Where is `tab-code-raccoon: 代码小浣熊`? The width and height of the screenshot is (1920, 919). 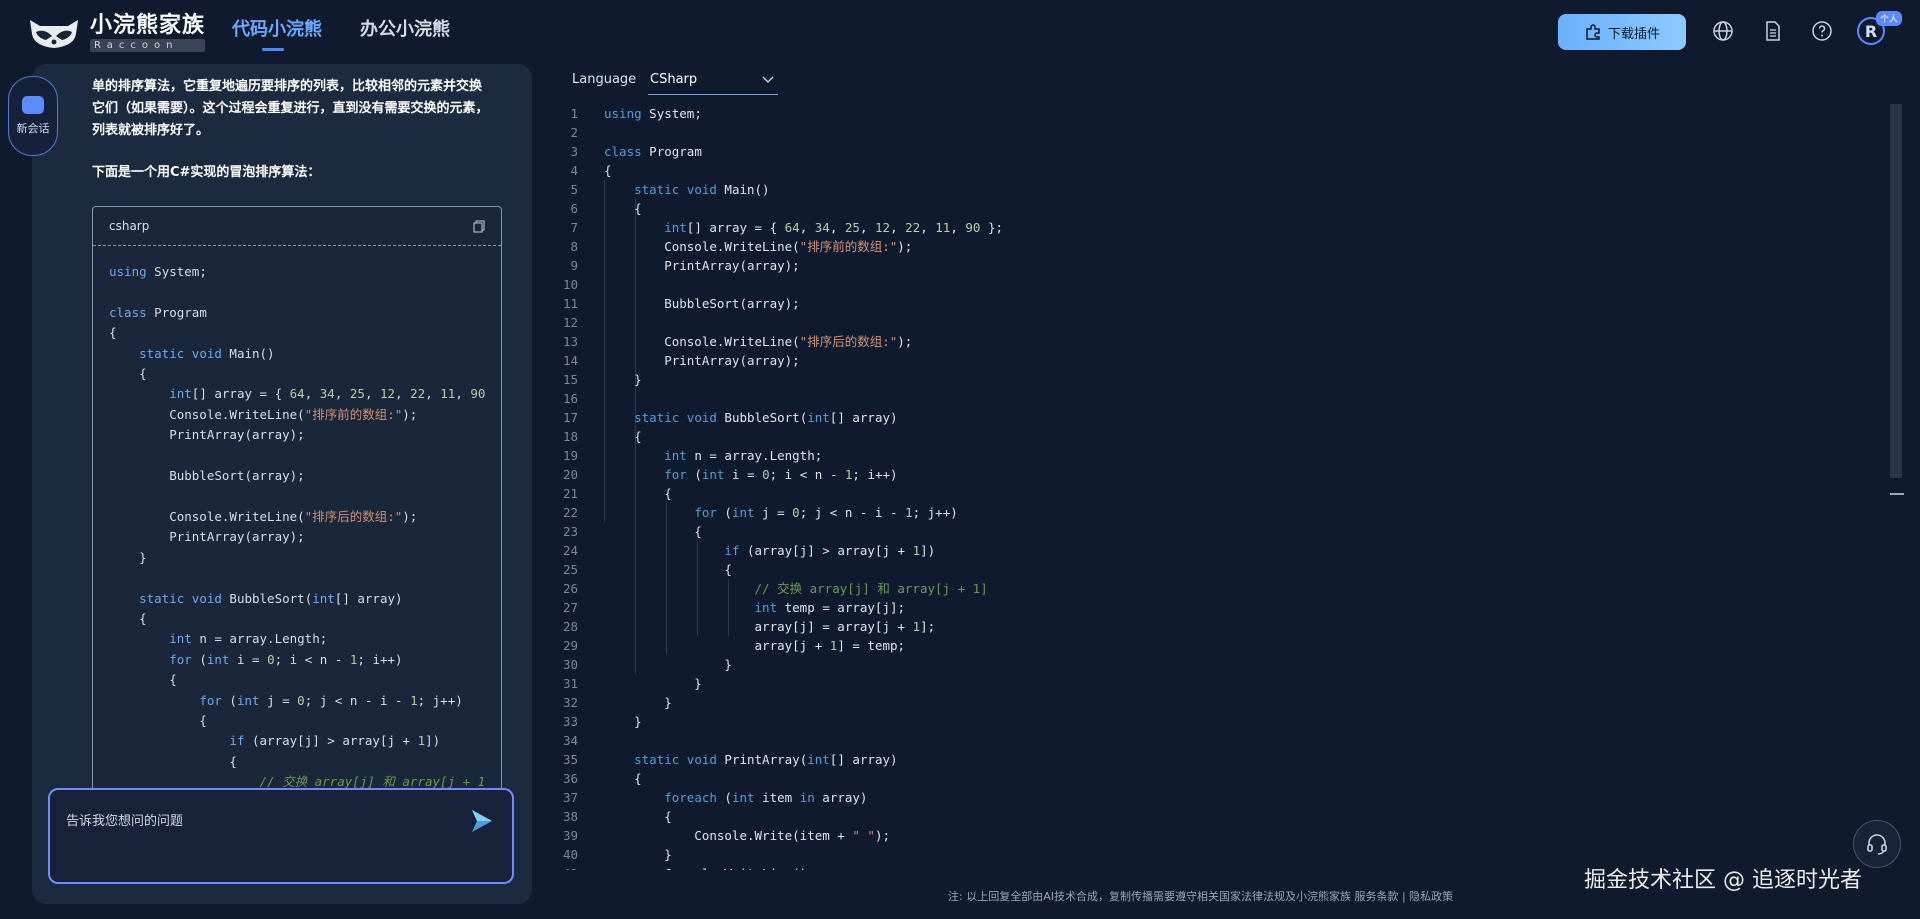
tab-code-raccoon: 代码小浣熊 is located at coordinates (277, 34).